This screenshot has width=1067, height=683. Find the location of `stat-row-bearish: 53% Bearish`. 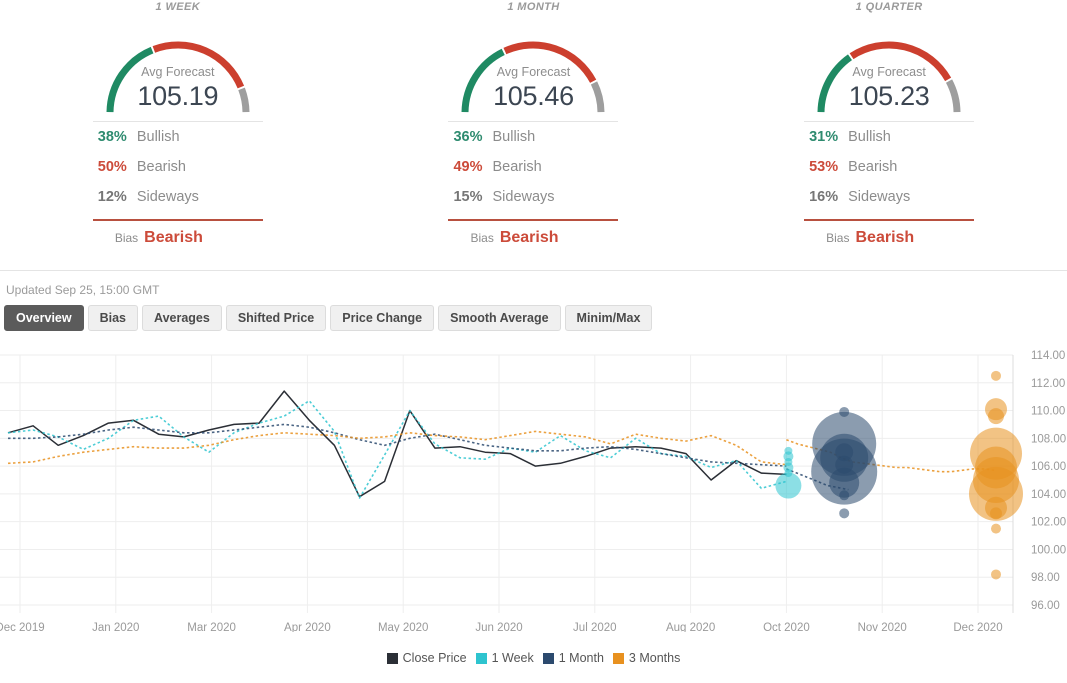

stat-row-bearish: 53% Bearish is located at coordinates (889, 174).